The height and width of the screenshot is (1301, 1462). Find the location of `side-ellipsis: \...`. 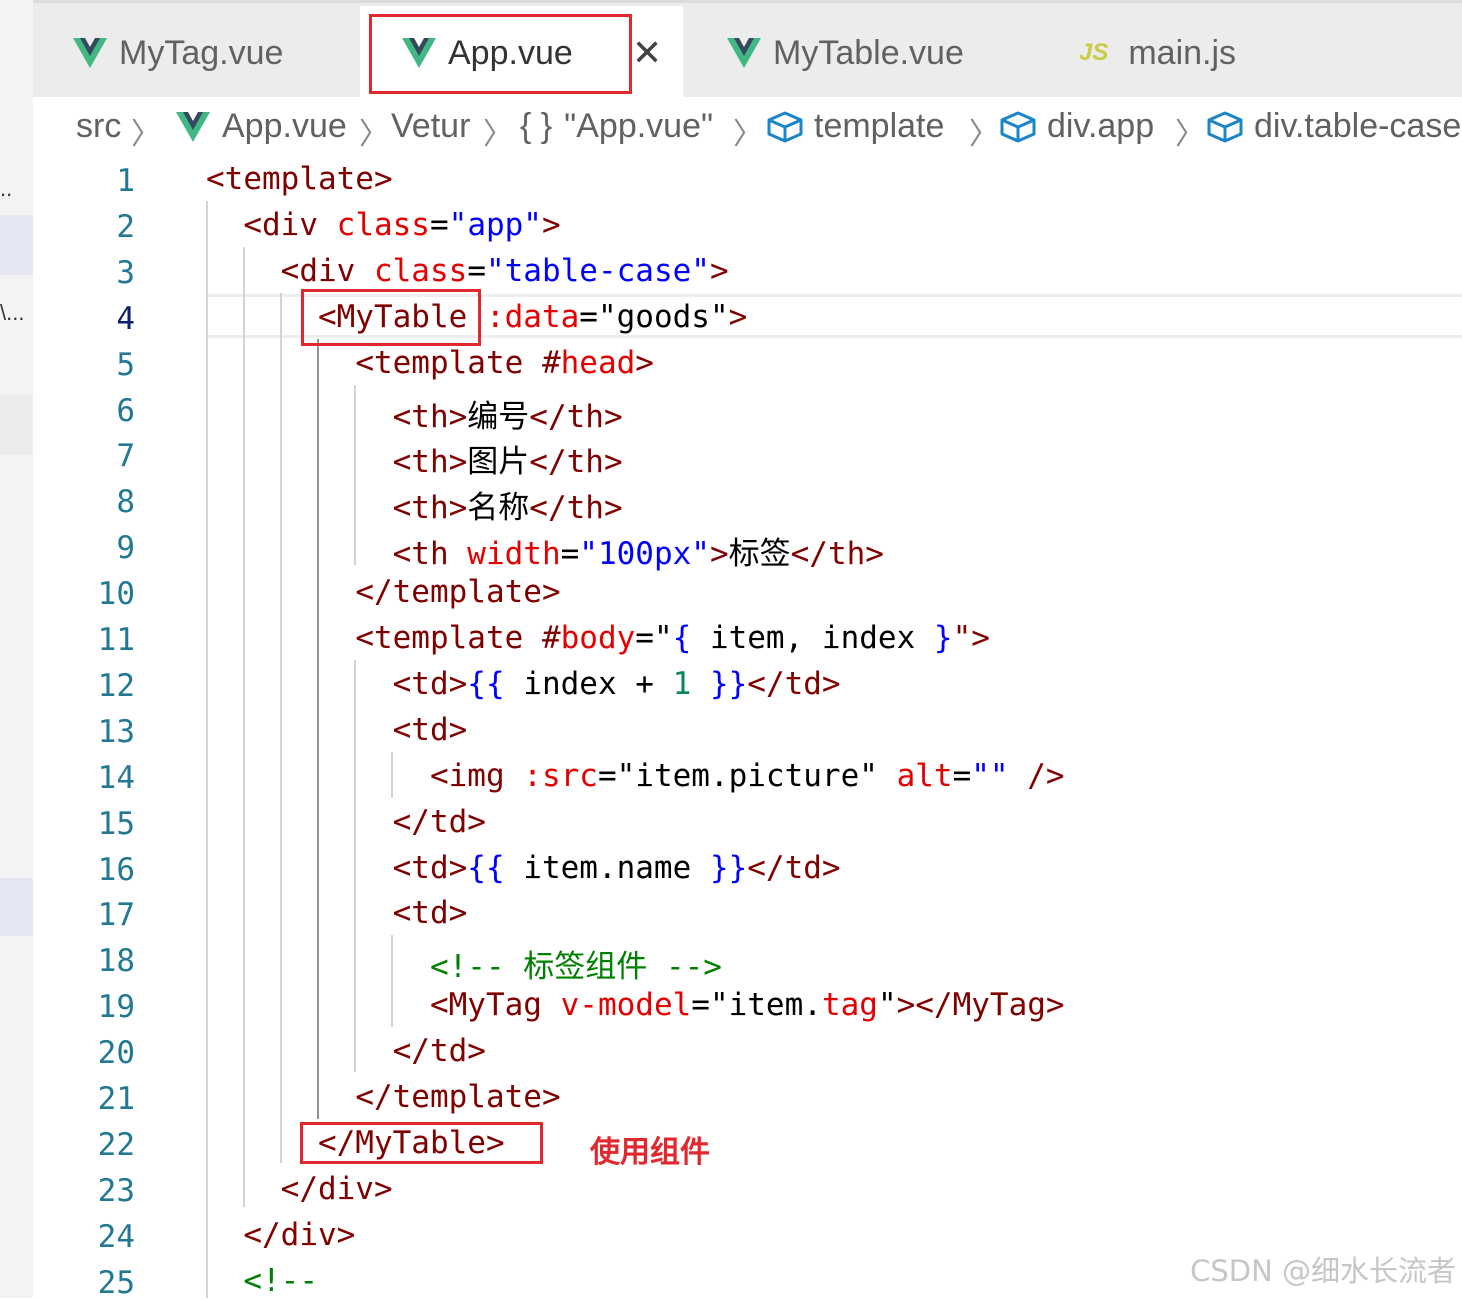

side-ellipsis: \... is located at coordinates (12, 312).